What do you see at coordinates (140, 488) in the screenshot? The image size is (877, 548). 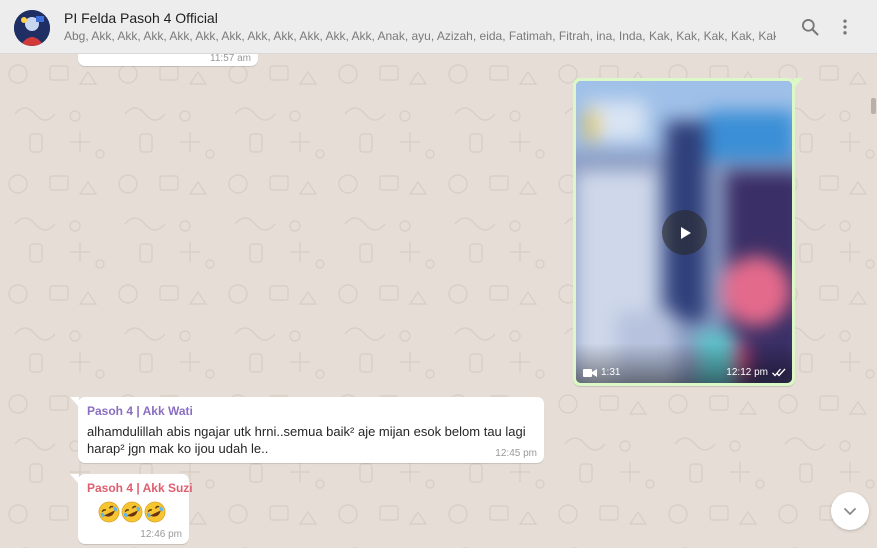 I see `sender-name: Pasoh 4 | Akk Suzi` at bounding box center [140, 488].